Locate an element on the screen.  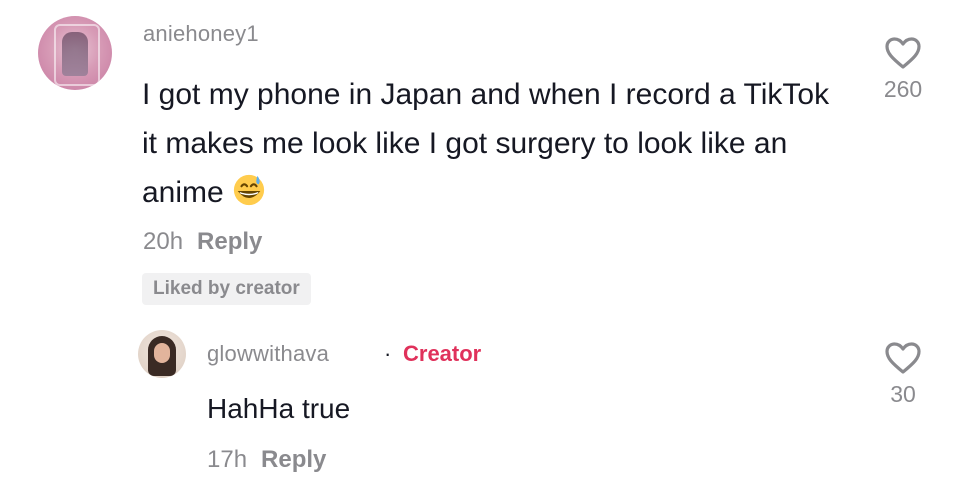
reply-like-button: 30 is located at coordinates (903, 374).